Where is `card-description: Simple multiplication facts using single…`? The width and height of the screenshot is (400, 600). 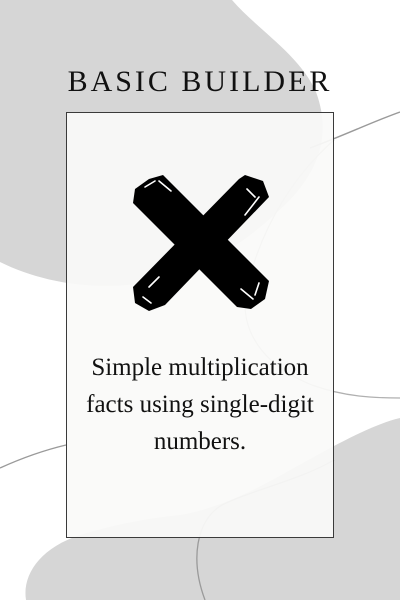
card-description: Simple multiplication facts using single… is located at coordinates (200, 404).